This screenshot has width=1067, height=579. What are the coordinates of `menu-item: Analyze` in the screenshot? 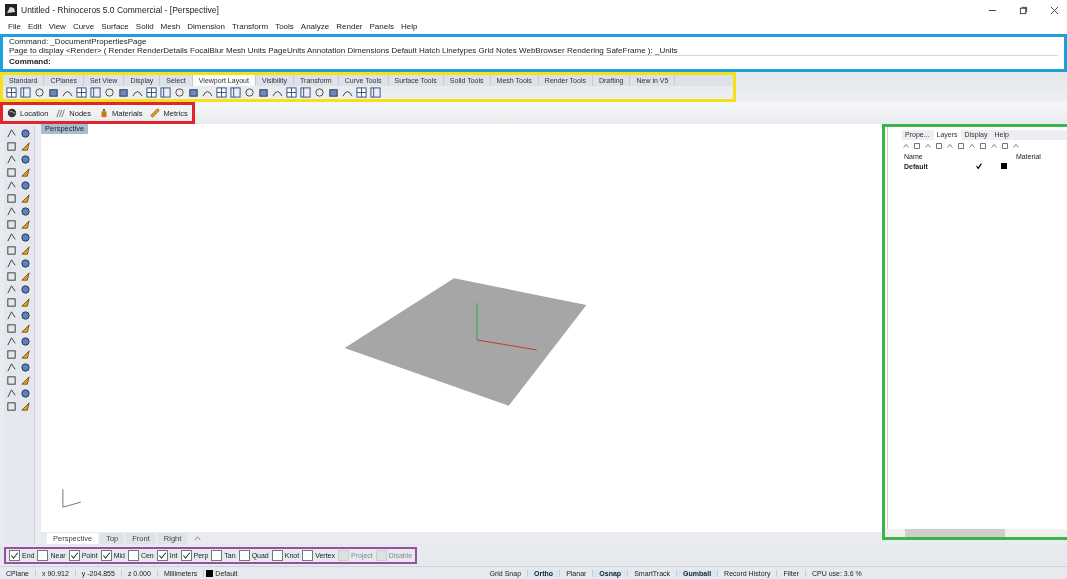 It's located at (315, 26).